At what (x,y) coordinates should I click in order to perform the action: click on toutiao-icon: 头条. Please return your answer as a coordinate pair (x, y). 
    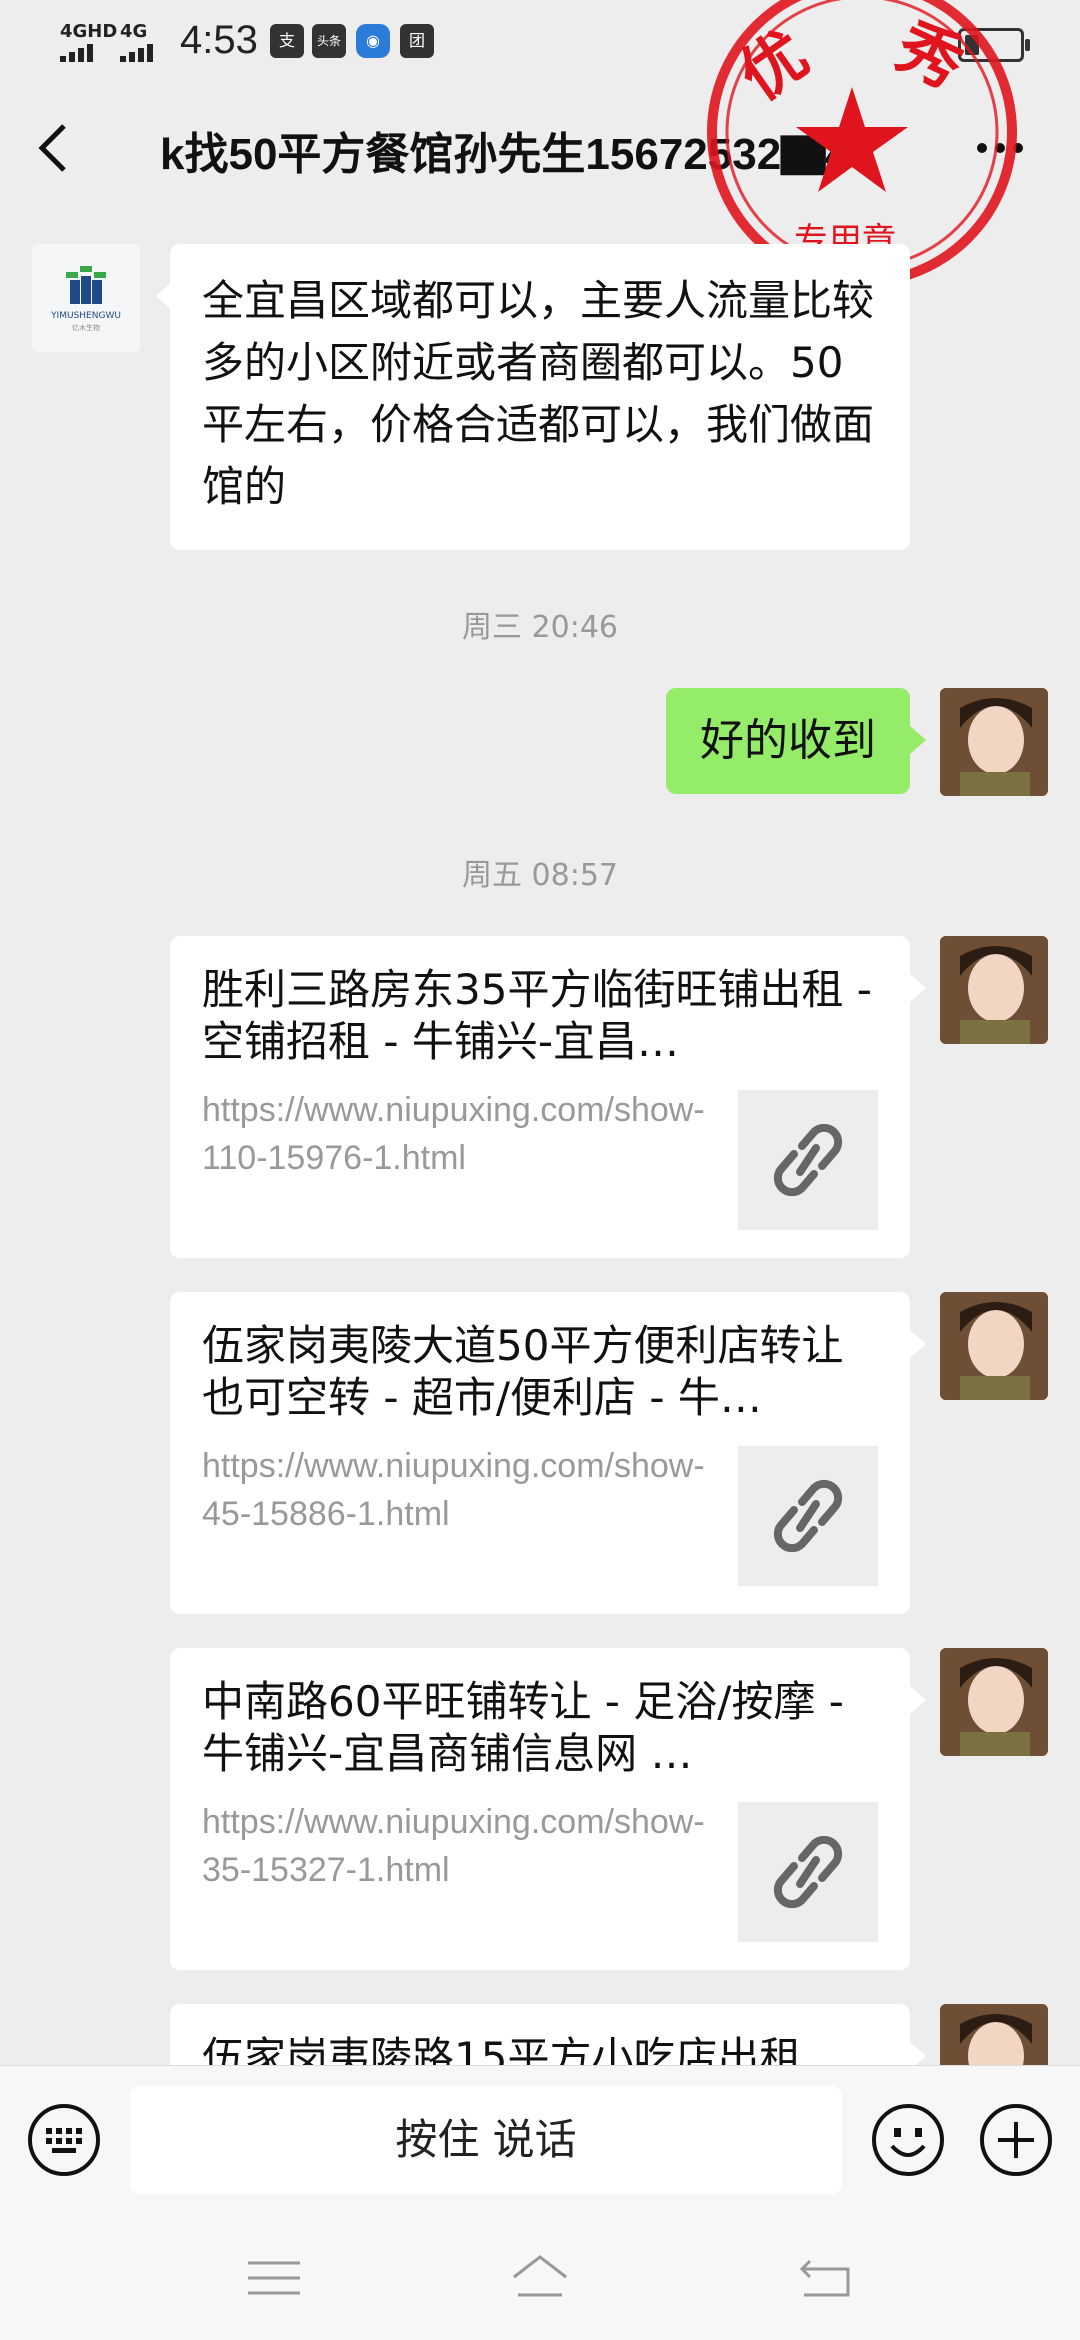
    Looking at the image, I should click on (329, 41).